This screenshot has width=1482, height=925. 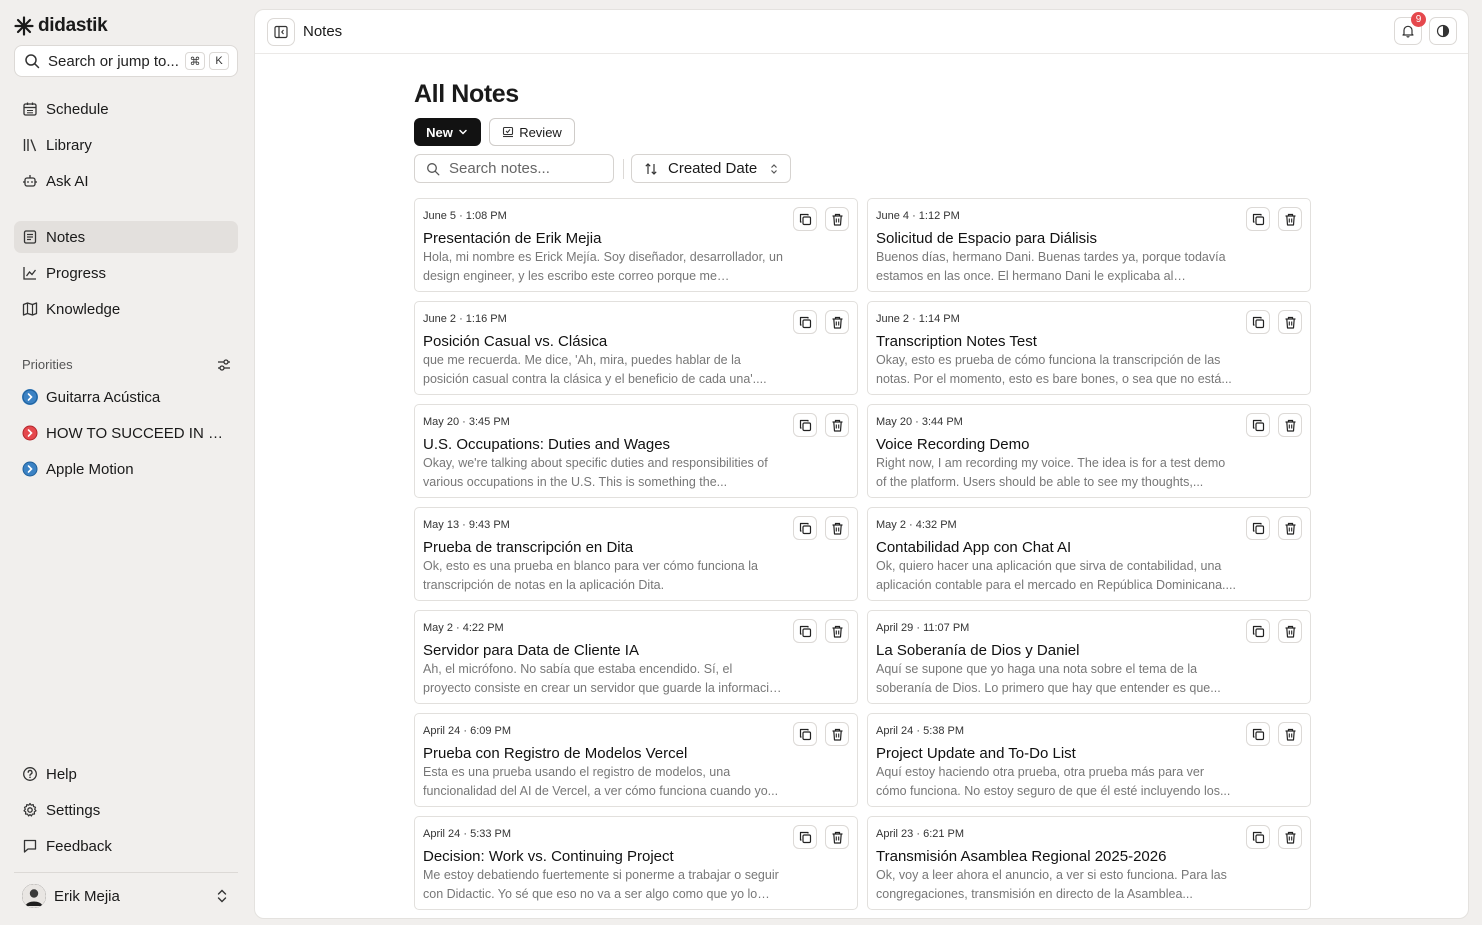 What do you see at coordinates (512, 238) in the screenshot?
I see `note-title: Presentación de Erik Mejia` at bounding box center [512, 238].